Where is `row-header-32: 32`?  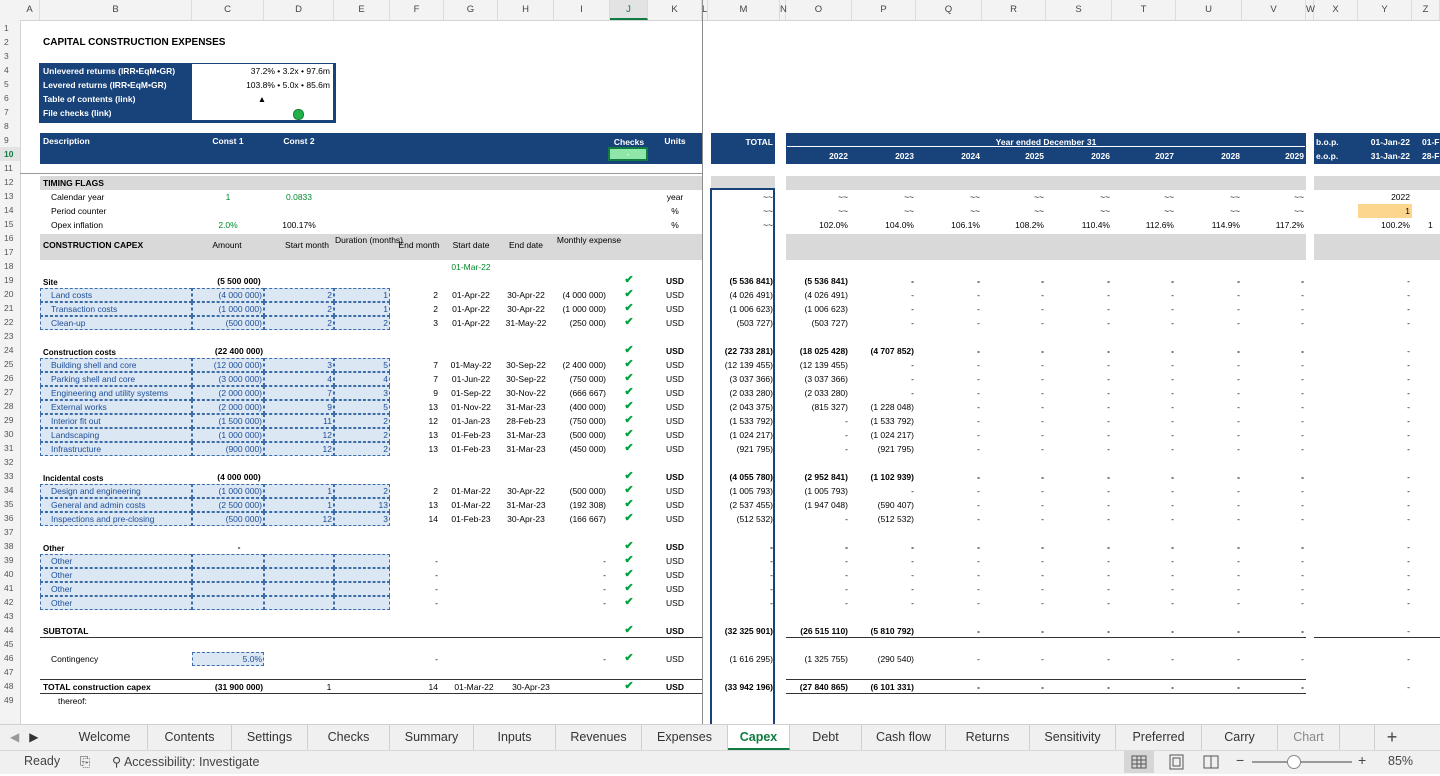 row-header-32: 32 is located at coordinates (10, 462).